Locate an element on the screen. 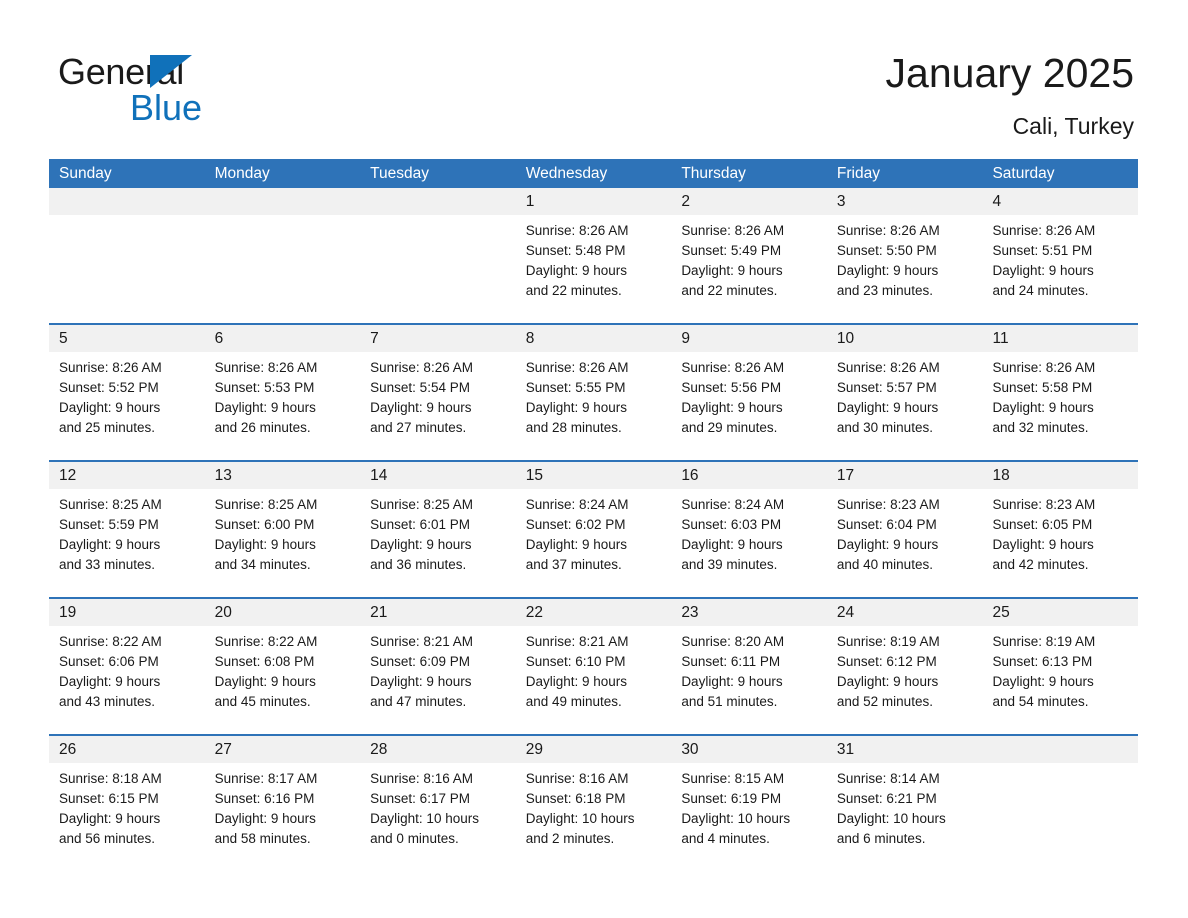 Image resolution: width=1188 pixels, height=918 pixels. day-number: 13 is located at coordinates (282, 475).